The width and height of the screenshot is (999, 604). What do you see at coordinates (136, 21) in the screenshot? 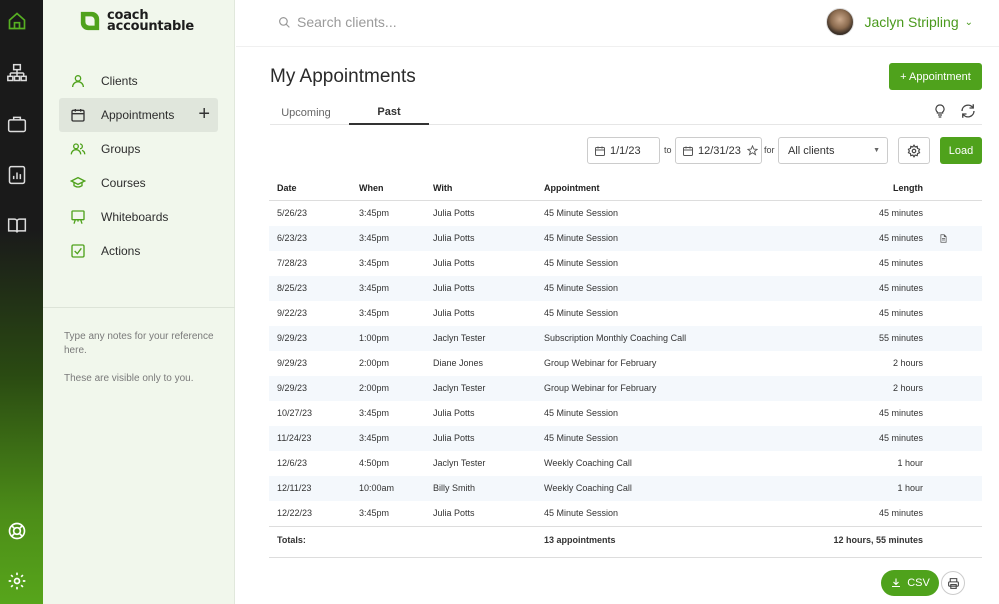
I see `brand-logo: coach accountable` at bounding box center [136, 21].